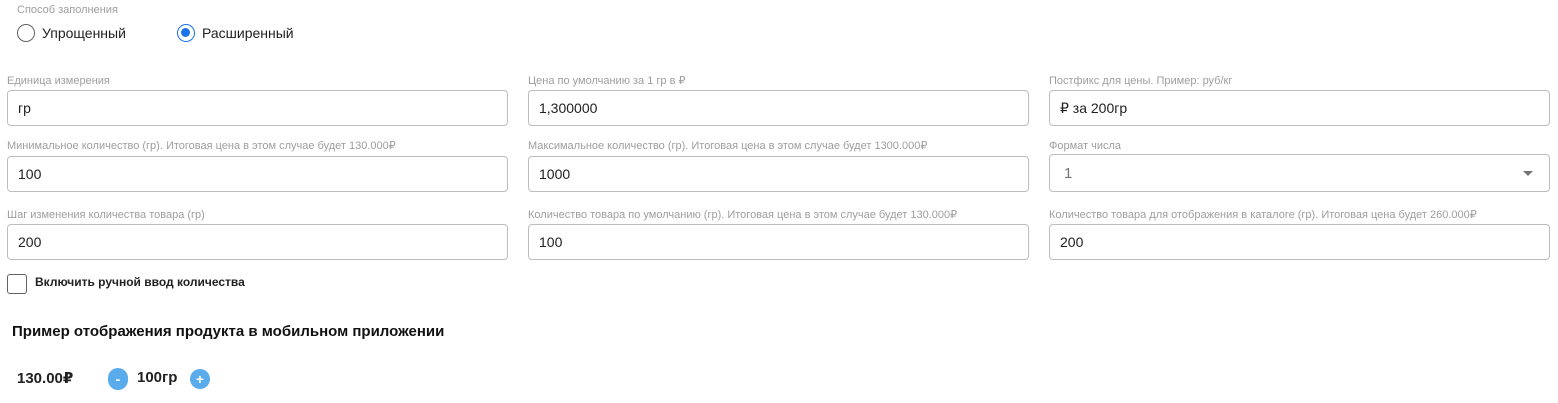  Describe the element at coordinates (778, 242) in the screenshot. I see `default-qty-input: 100` at that location.